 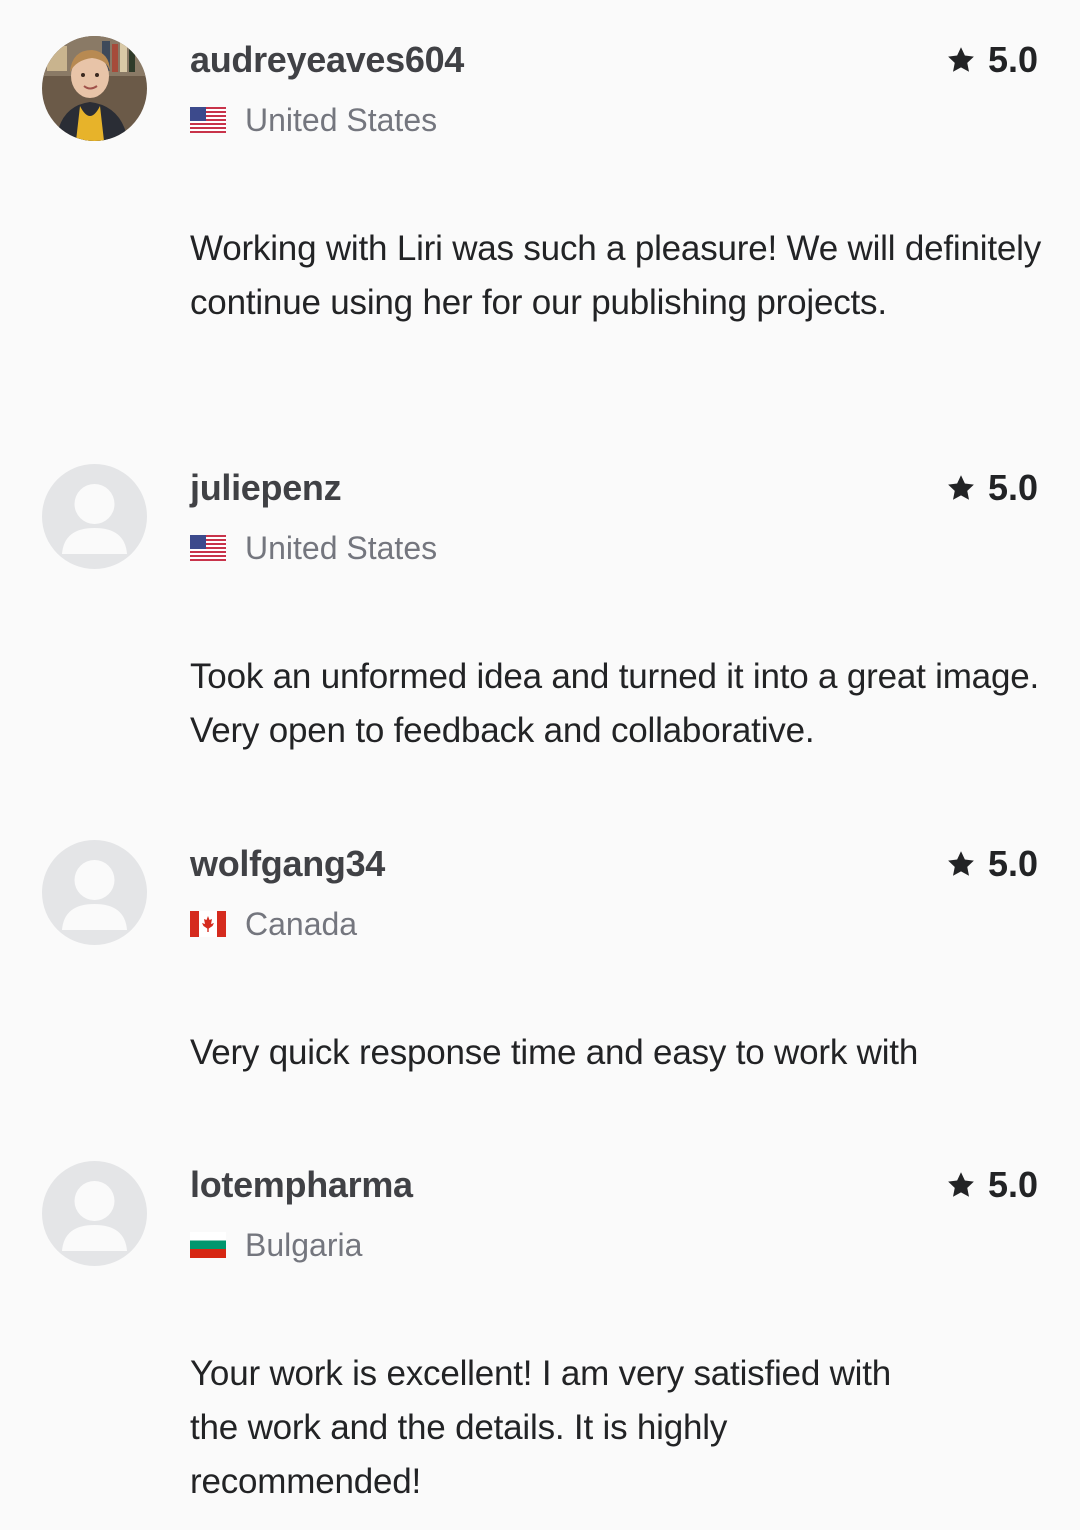 I want to click on canada-flag-icon, so click(x=208, y=924).